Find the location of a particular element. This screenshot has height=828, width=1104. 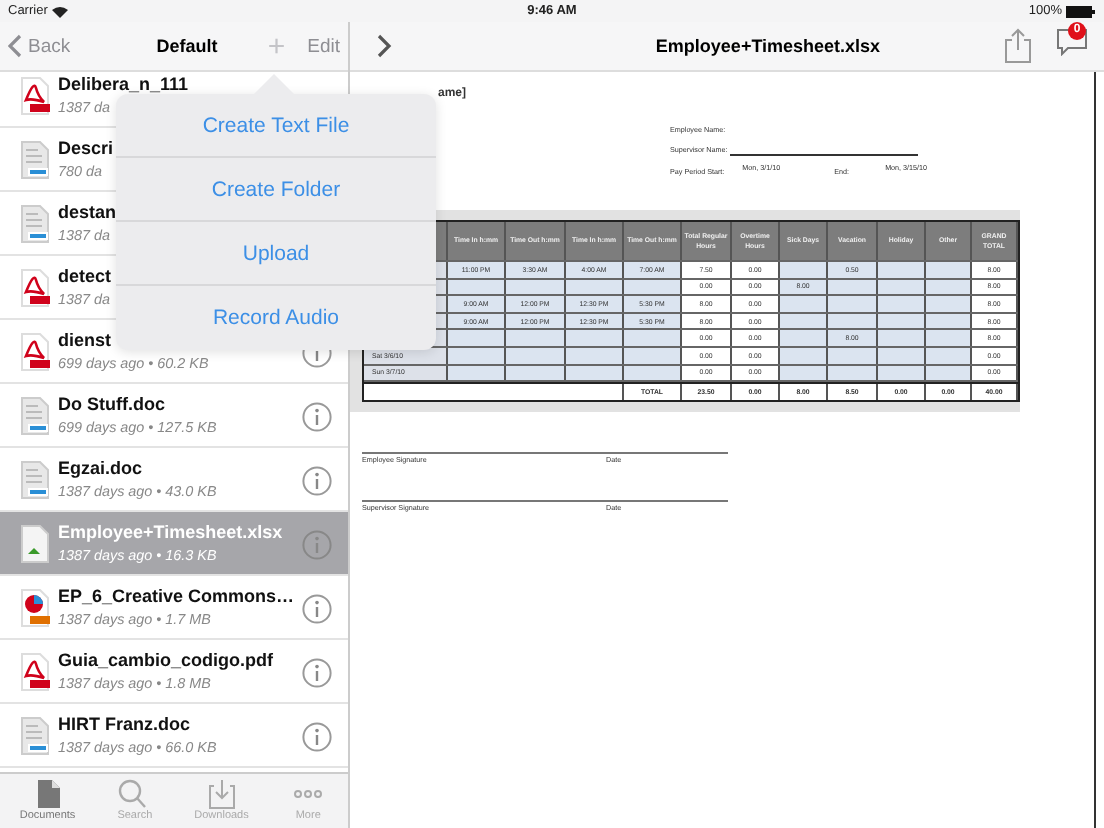

document-title: Employee+Timesheet.xlsx is located at coordinates (768, 46).